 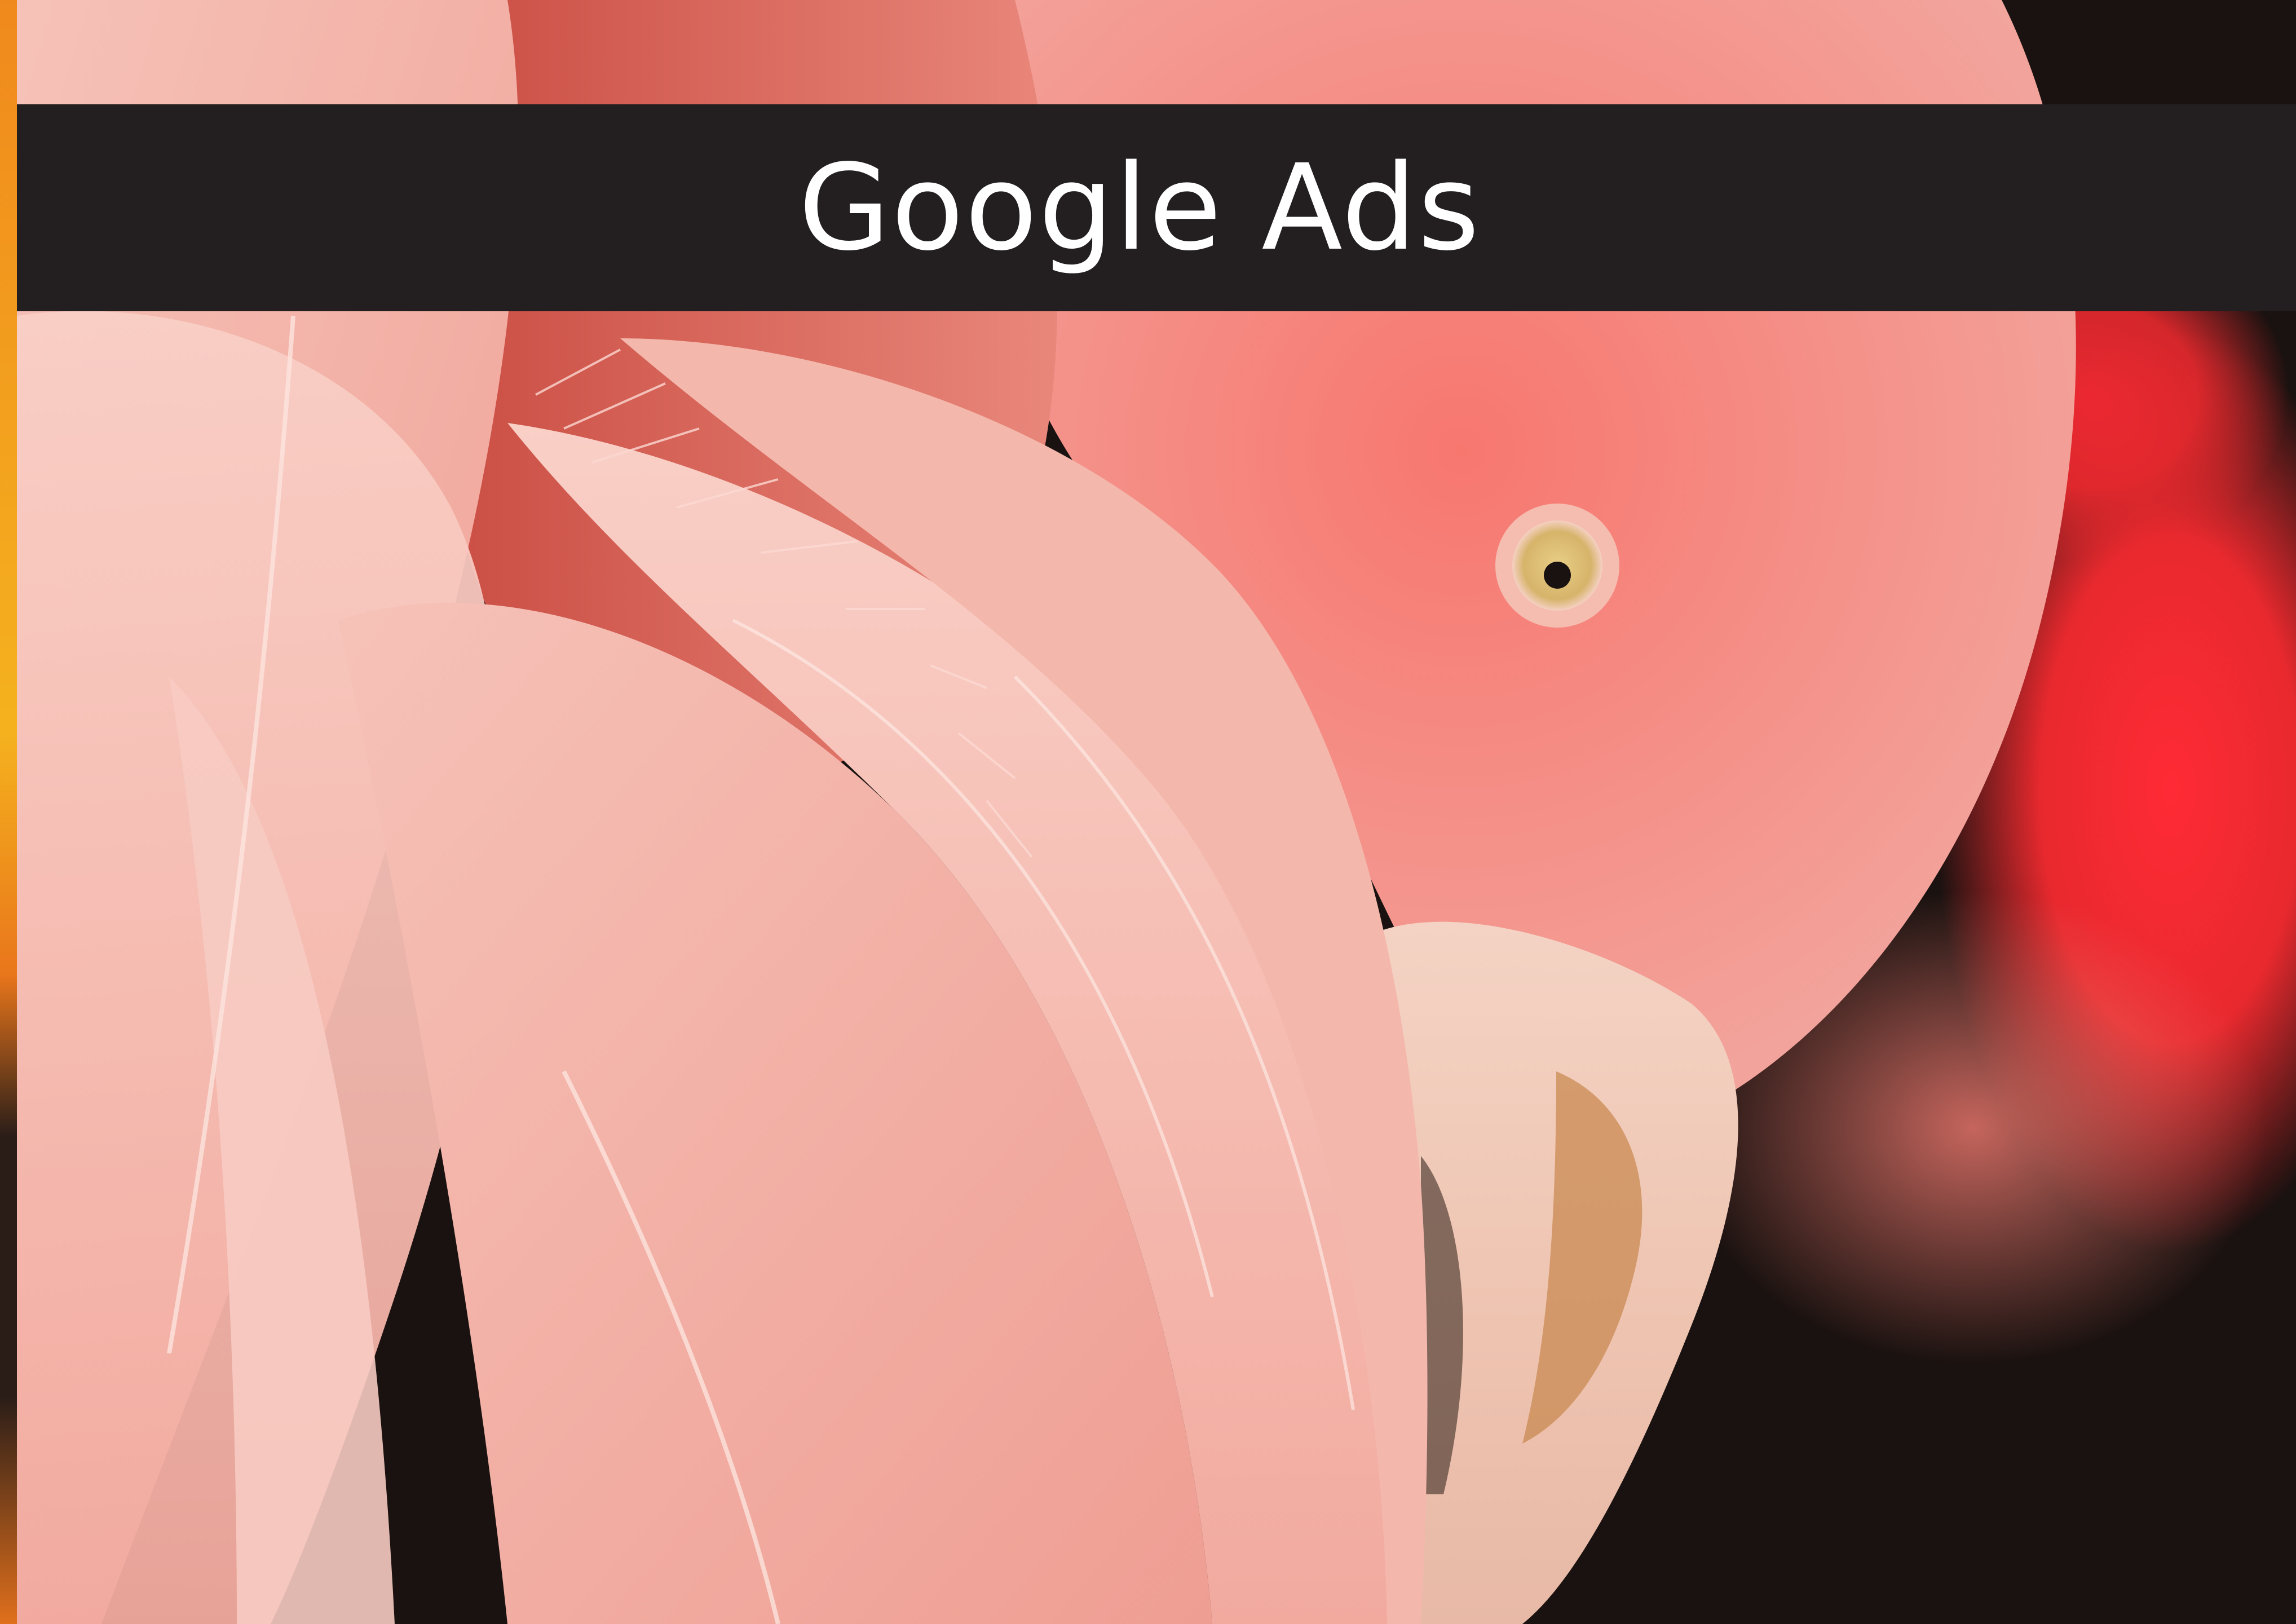 I want to click on title-banner: Google Ads, so click(x=1156, y=207).